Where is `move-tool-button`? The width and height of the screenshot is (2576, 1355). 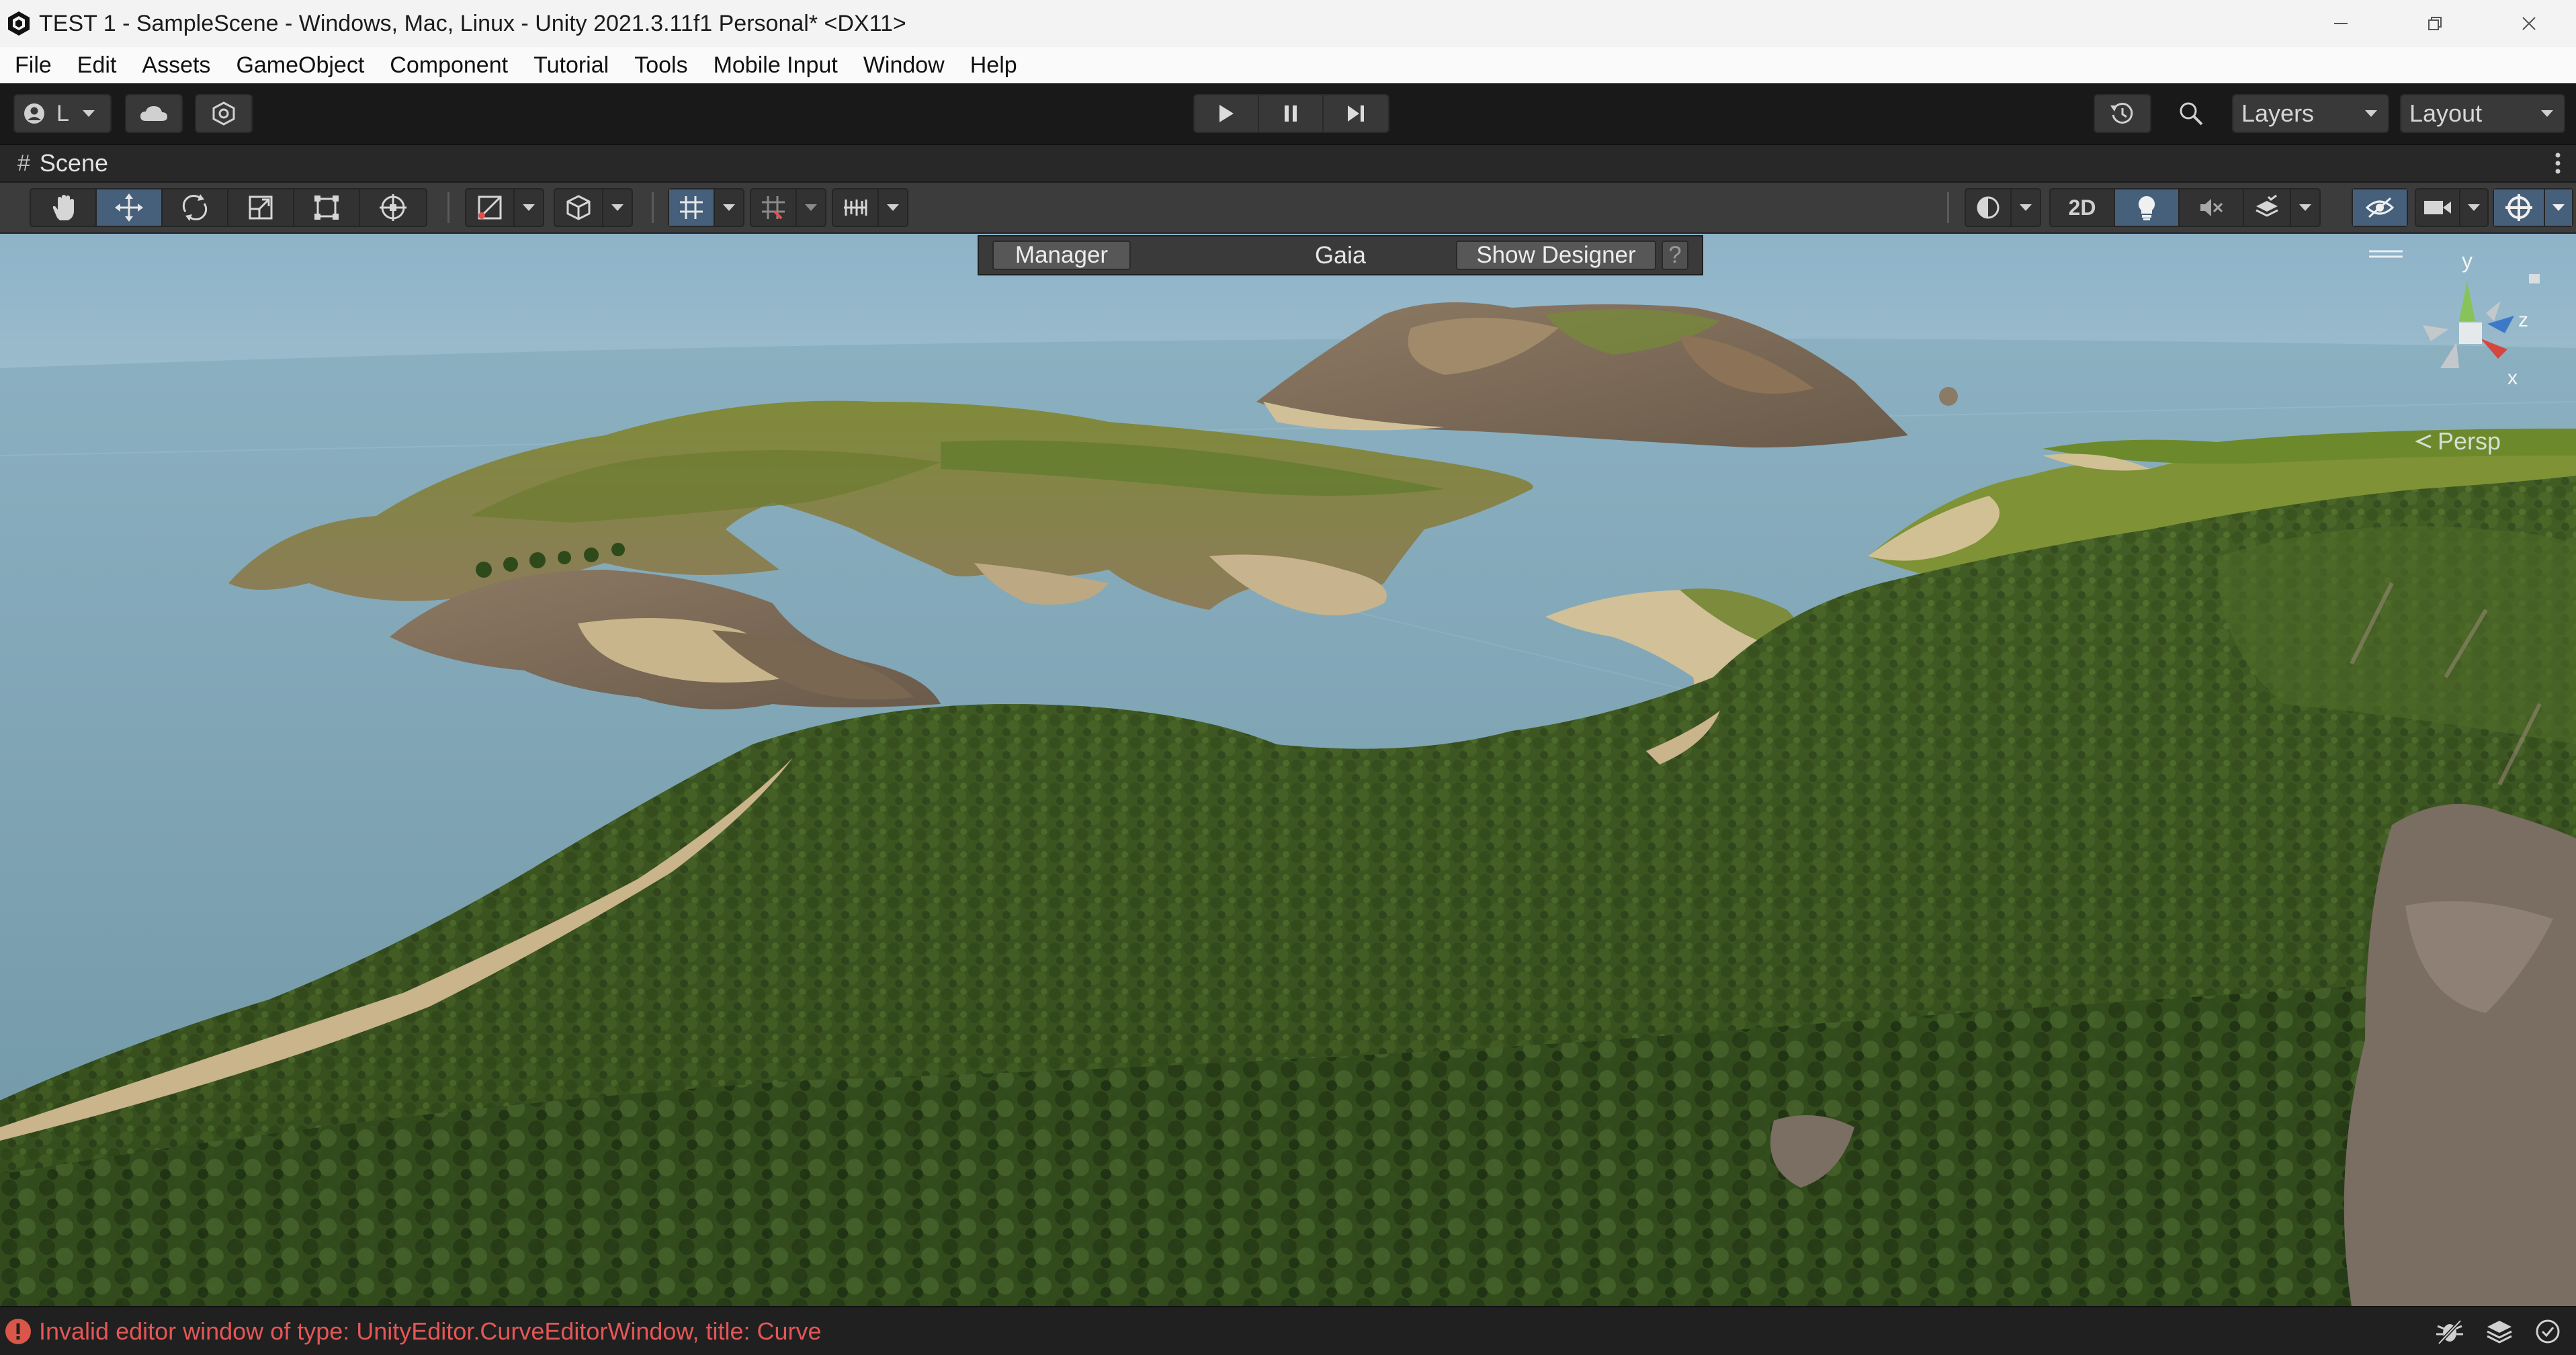 move-tool-button is located at coordinates (130, 207).